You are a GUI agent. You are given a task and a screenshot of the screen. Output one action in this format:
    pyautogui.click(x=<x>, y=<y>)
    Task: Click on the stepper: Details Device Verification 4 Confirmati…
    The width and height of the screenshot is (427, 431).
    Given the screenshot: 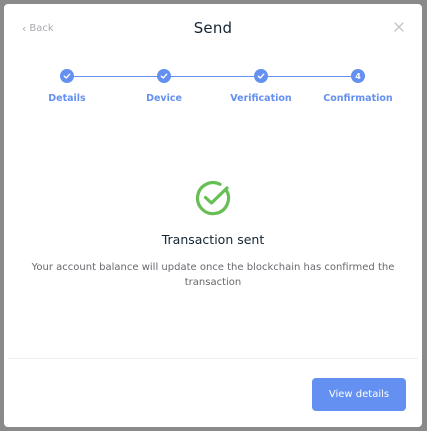 What is the action you would take?
    pyautogui.click(x=213, y=89)
    